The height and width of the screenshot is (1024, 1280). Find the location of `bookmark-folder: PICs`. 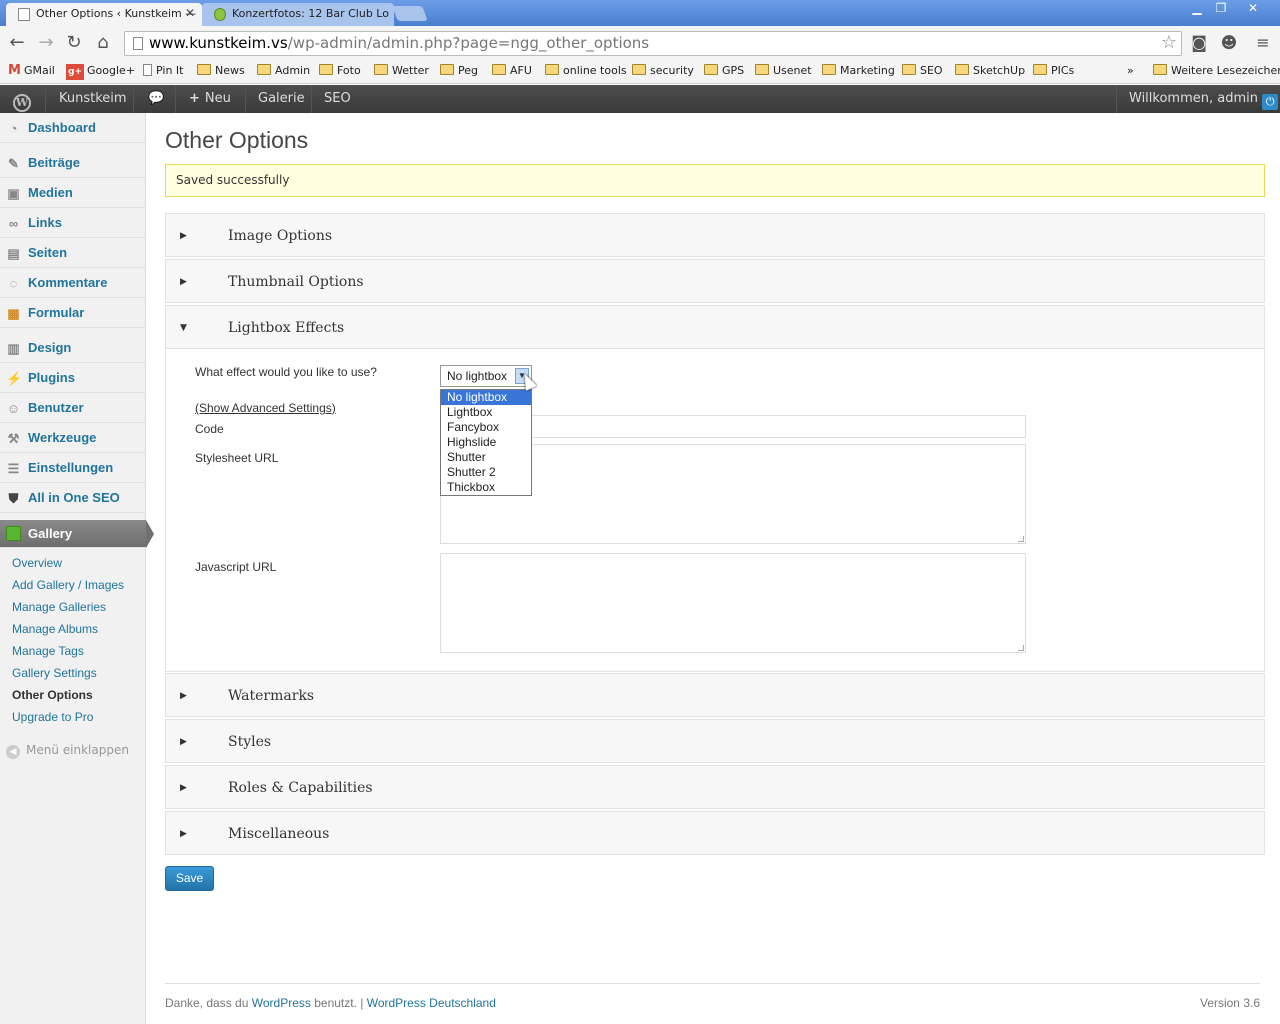

bookmark-folder: PICs is located at coordinates (1053, 71).